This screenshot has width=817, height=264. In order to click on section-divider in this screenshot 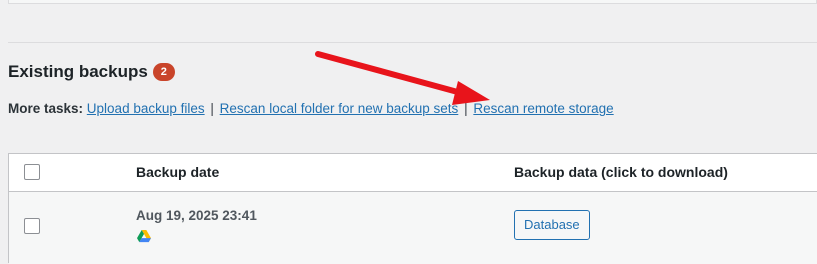, I will do `click(412, 42)`.